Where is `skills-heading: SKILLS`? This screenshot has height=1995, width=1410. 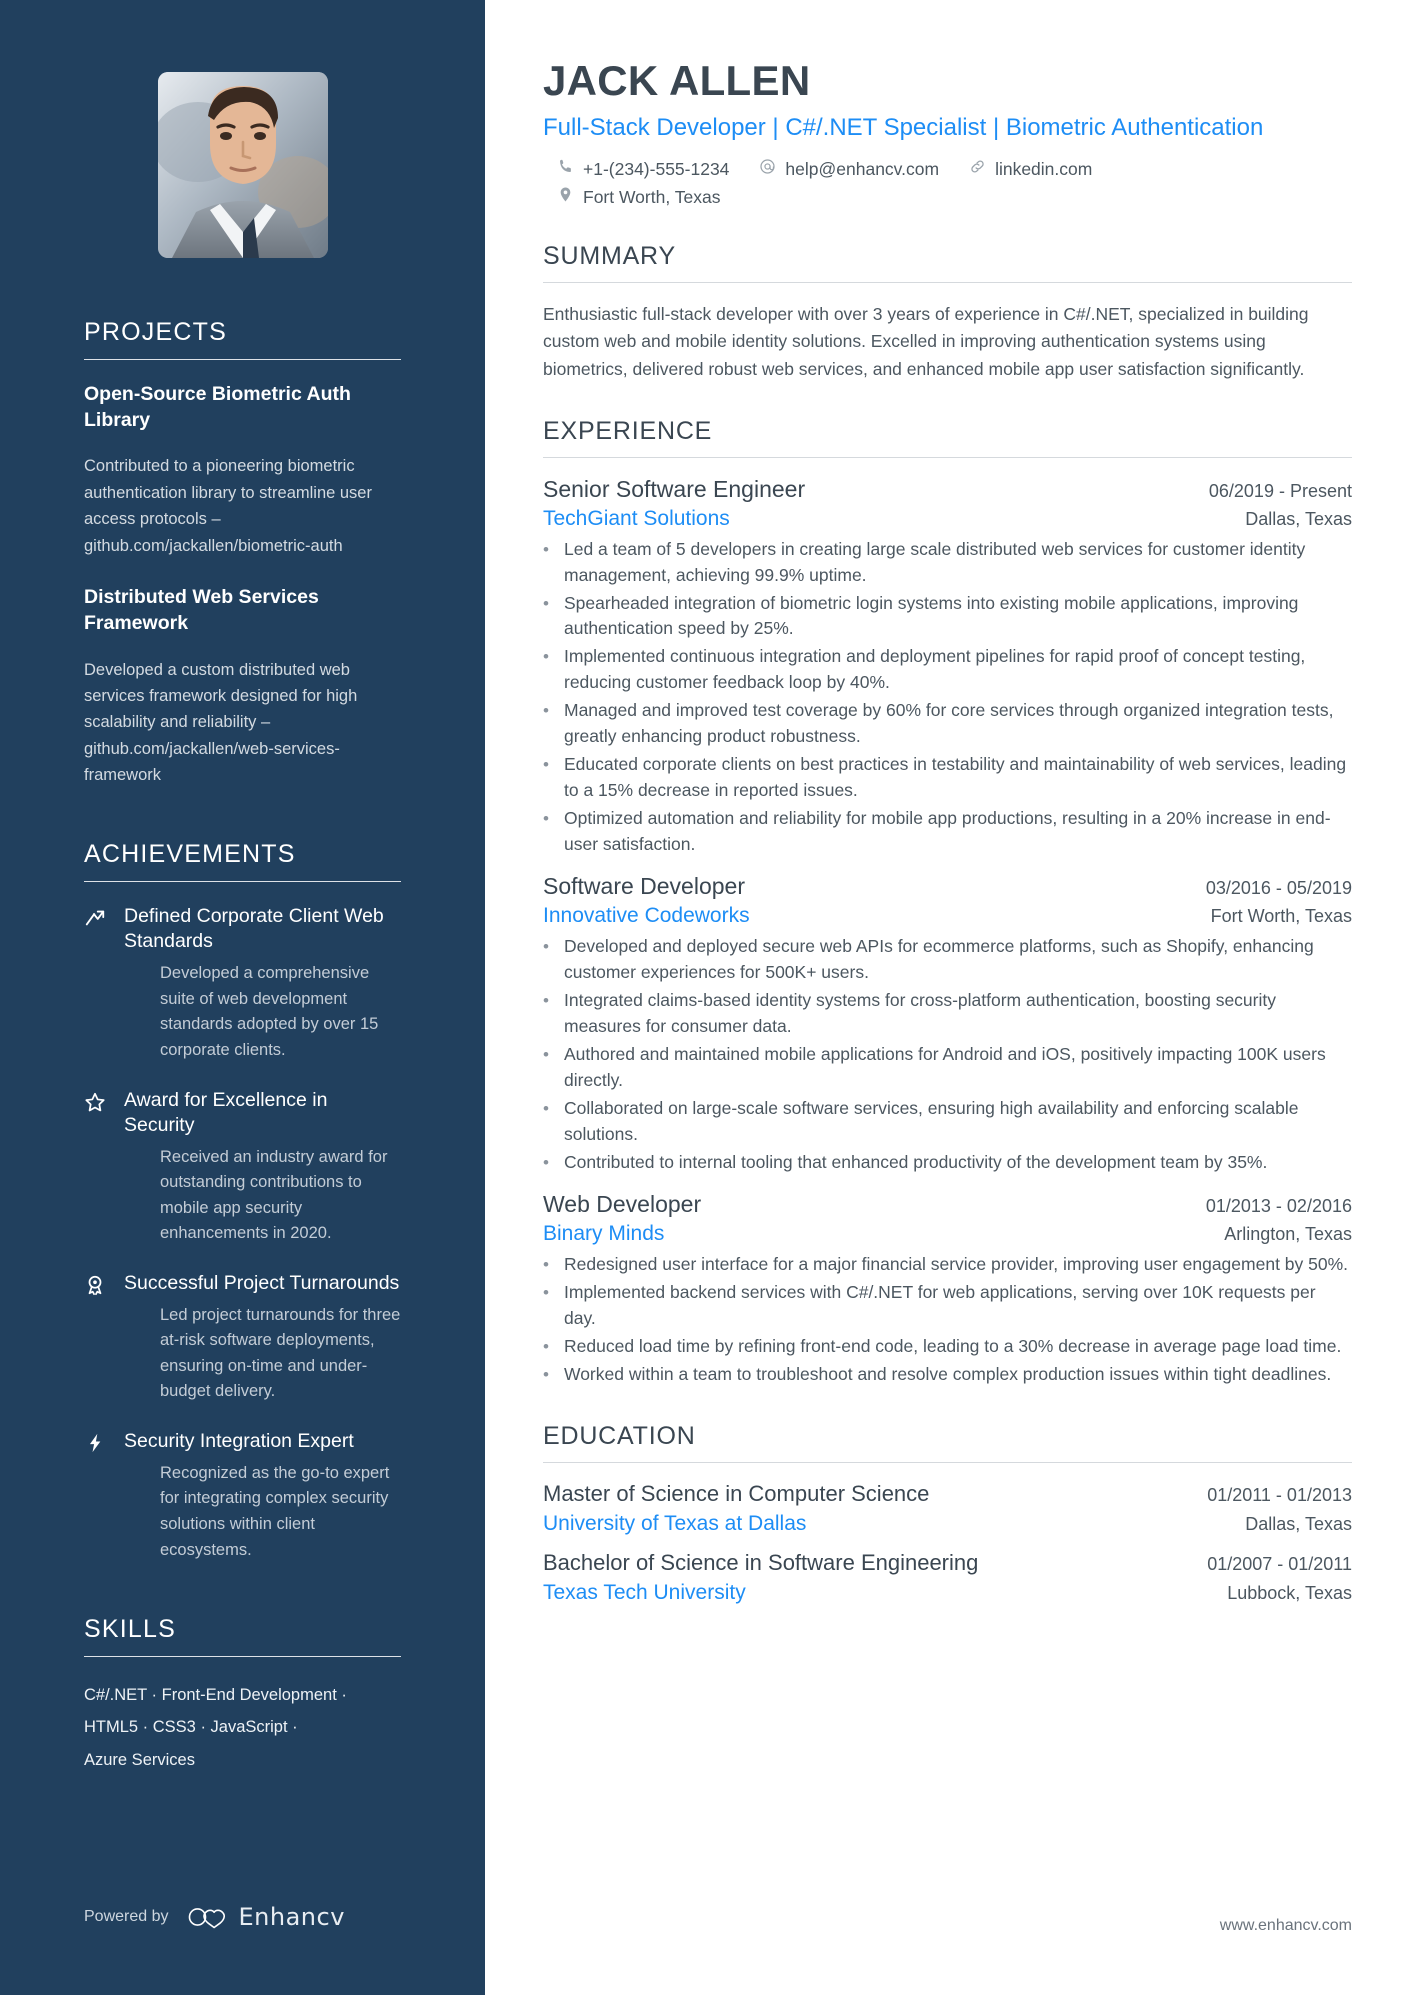 skills-heading: SKILLS is located at coordinates (130, 1629).